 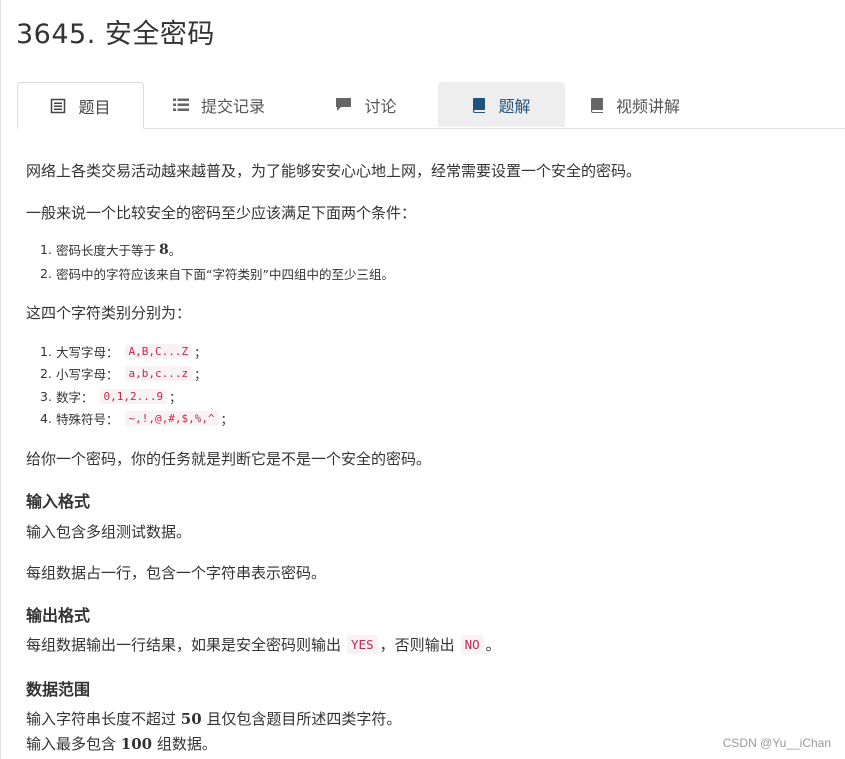 I want to click on tab-bar: 题目 提交记录 讨论 题解 视频讲解, so click(x=431, y=105).